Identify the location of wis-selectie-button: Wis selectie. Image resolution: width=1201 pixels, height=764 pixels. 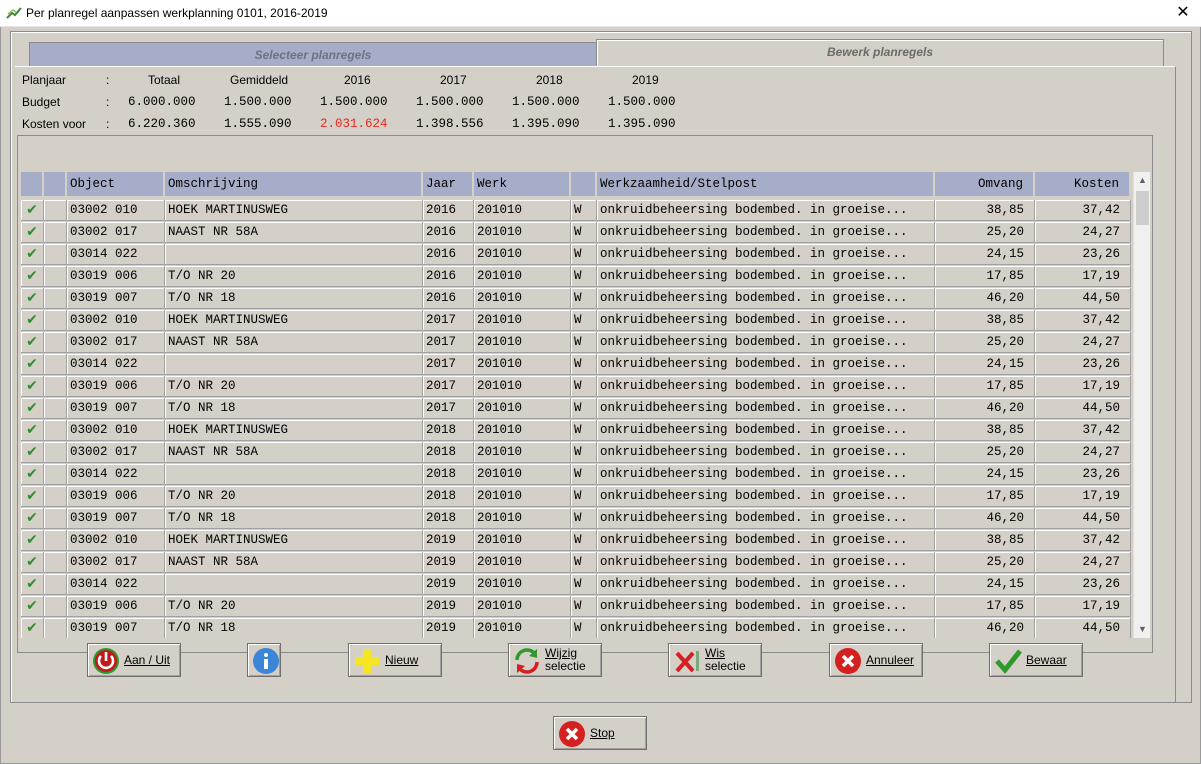
(715, 660).